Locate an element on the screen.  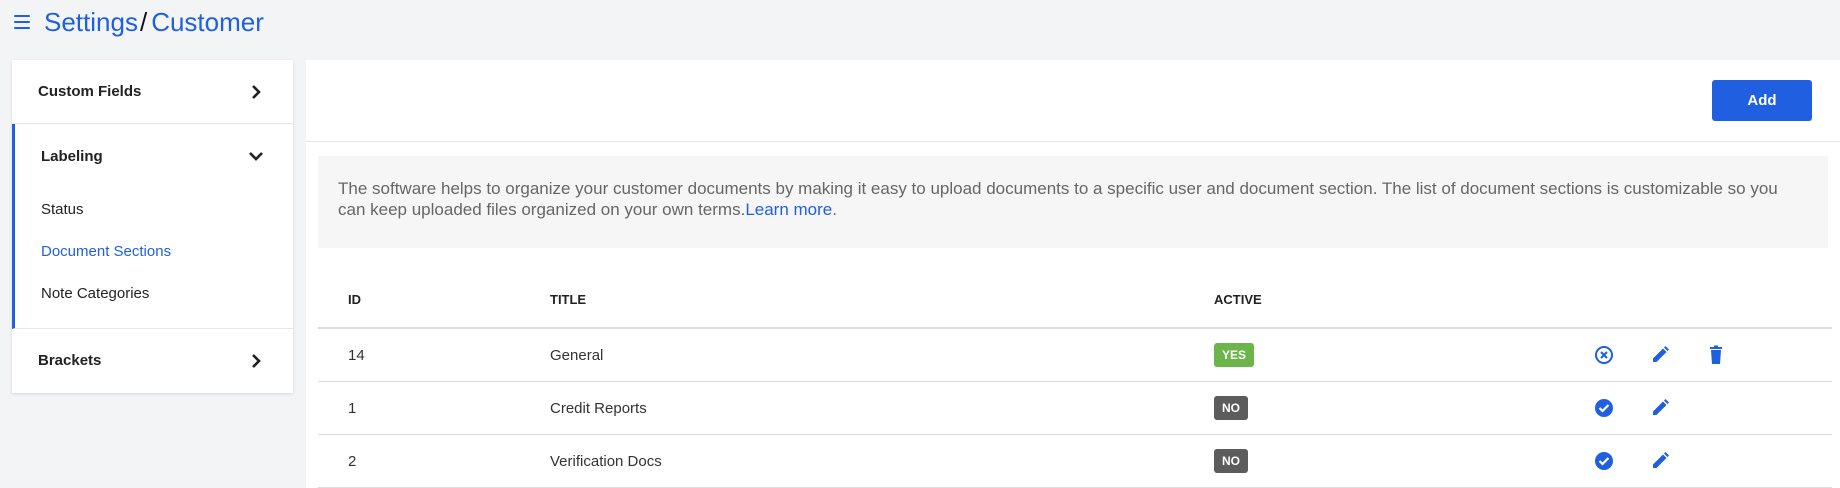
row-title: Credit Reports is located at coordinates (598, 408).